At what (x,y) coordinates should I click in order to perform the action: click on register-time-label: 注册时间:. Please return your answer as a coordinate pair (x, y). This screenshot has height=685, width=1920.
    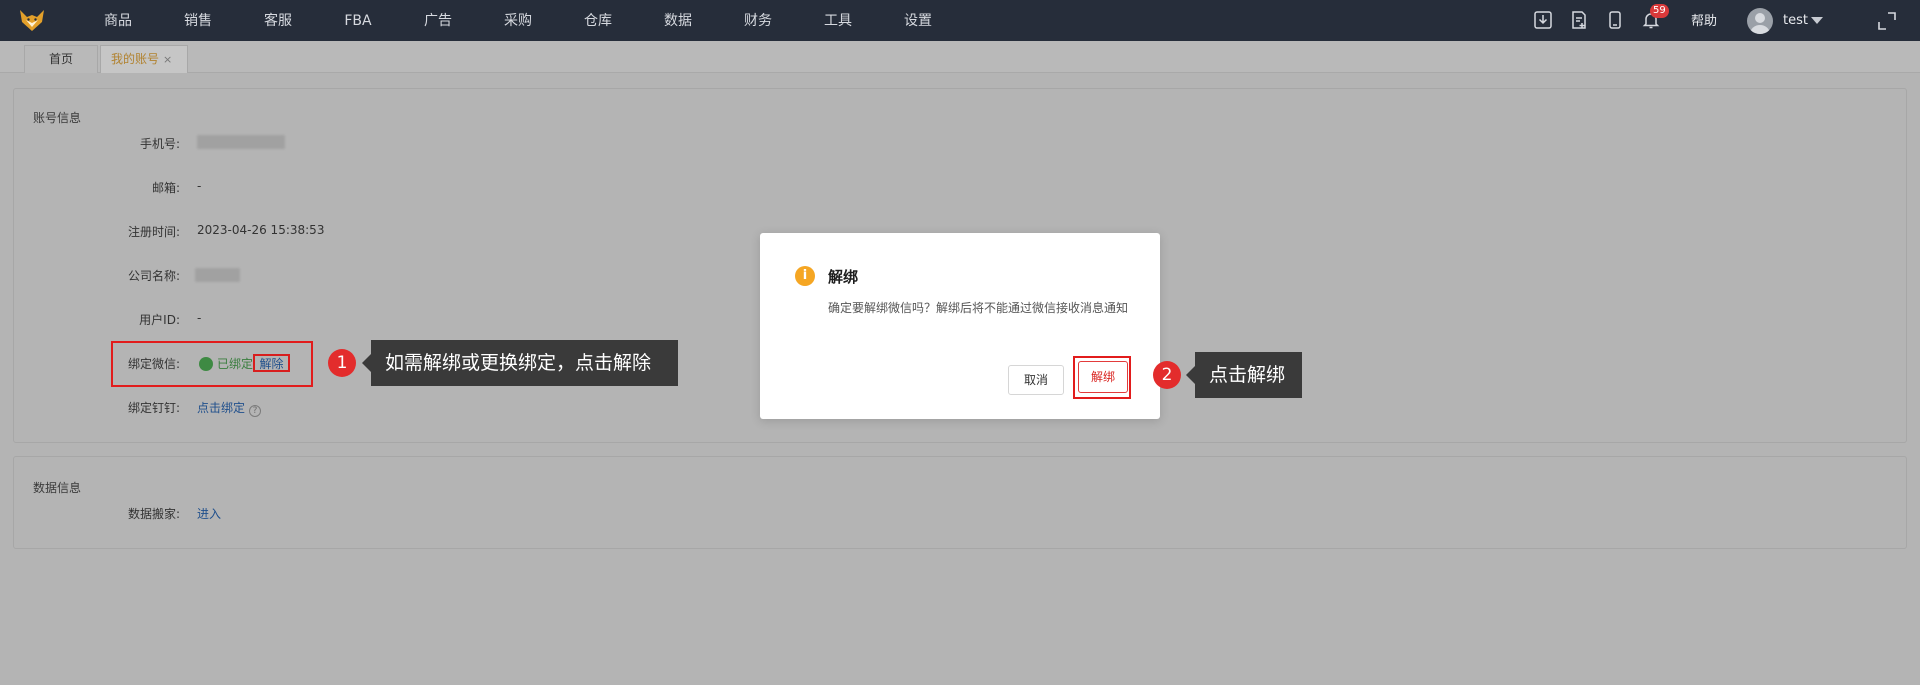
    Looking at the image, I should click on (153, 232).